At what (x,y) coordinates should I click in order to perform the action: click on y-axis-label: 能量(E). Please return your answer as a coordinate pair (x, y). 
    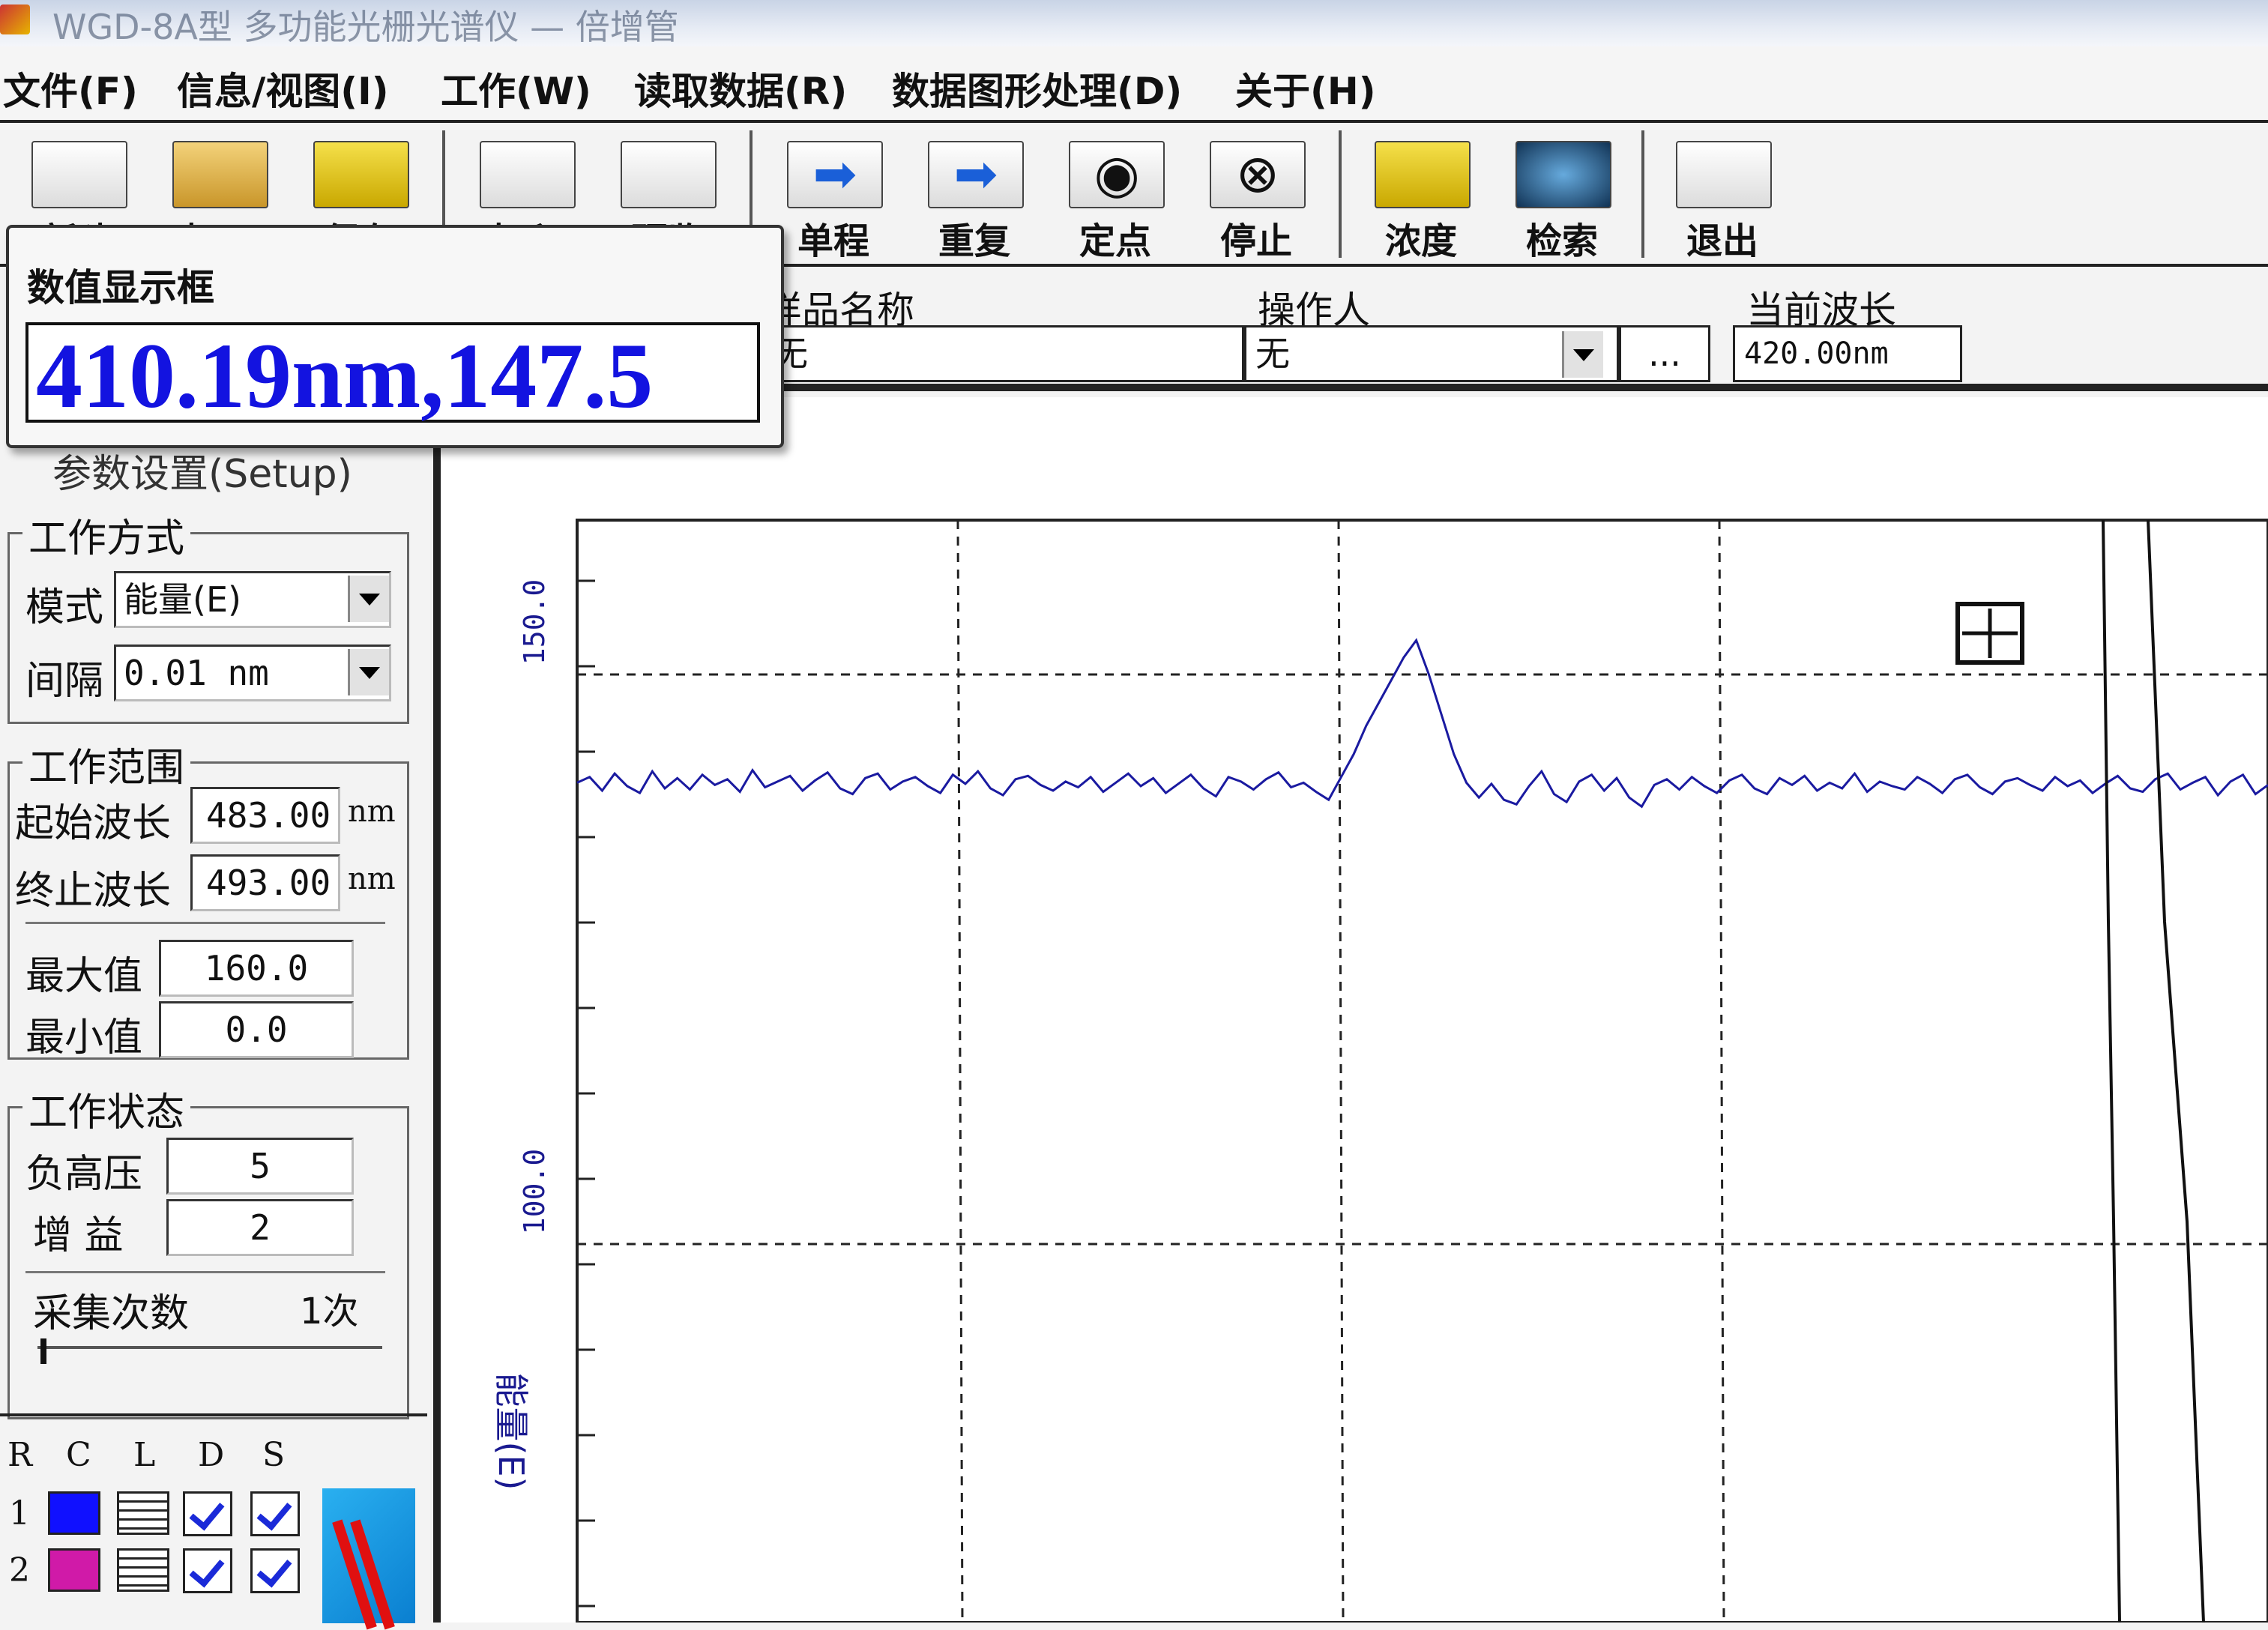
    Looking at the image, I should click on (511, 1432).